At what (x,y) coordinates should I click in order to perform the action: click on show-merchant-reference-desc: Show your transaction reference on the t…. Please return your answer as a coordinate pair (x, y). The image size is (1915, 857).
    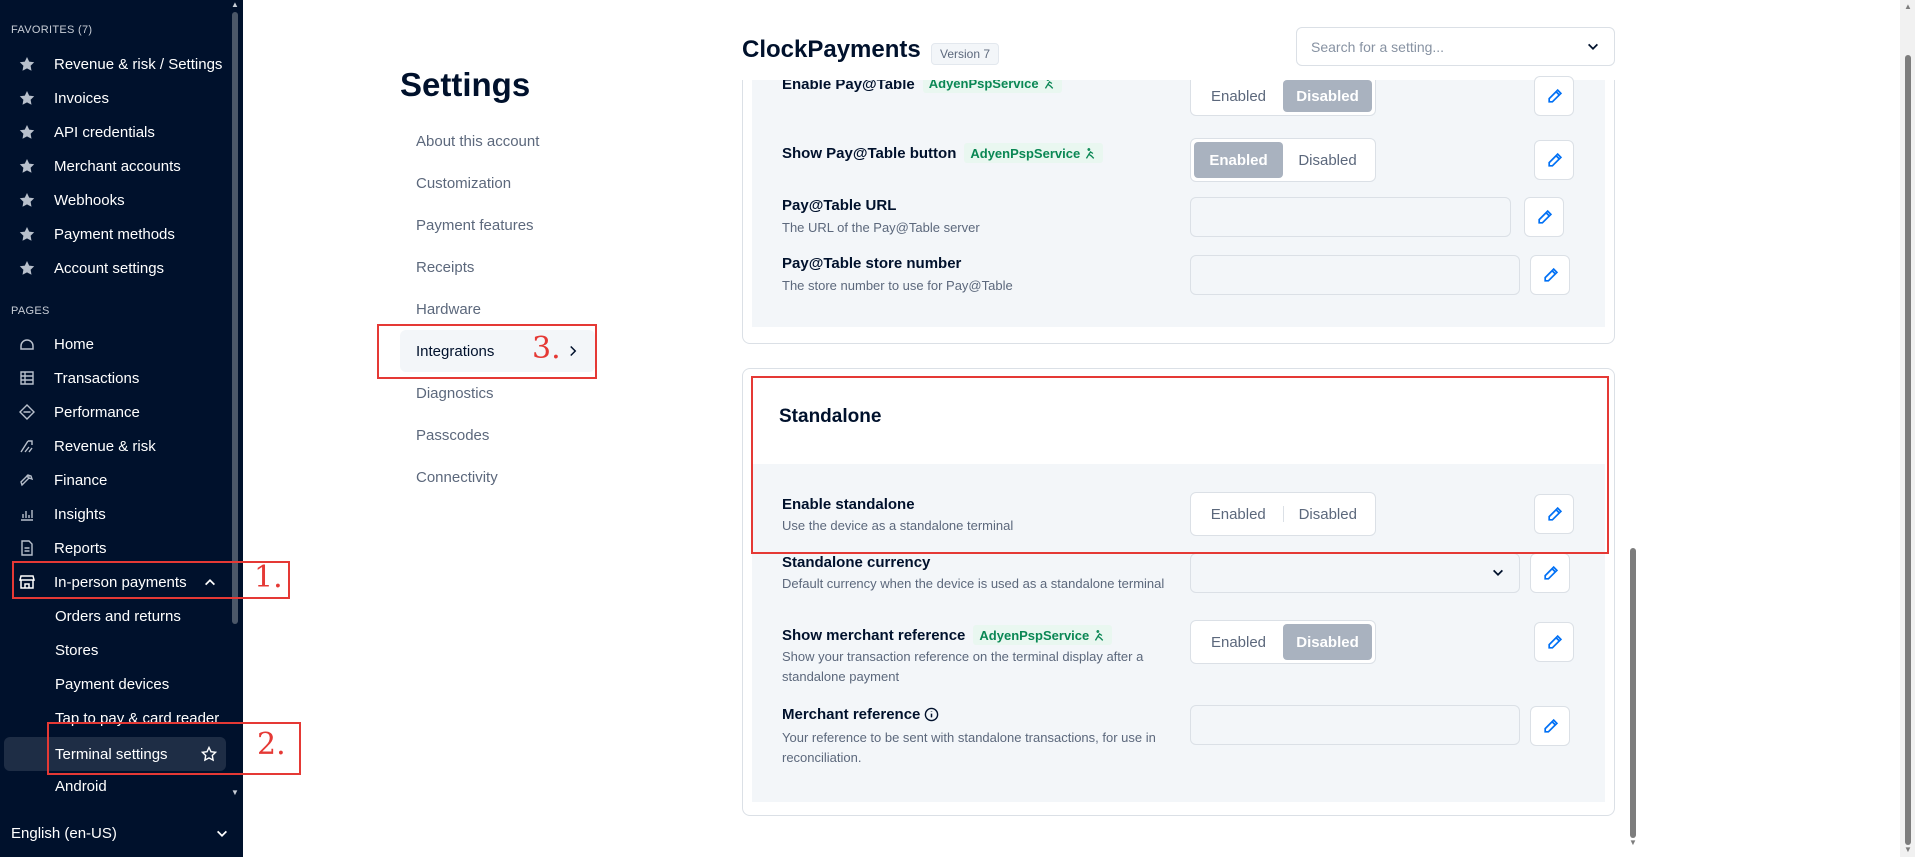
    Looking at the image, I should click on (963, 666).